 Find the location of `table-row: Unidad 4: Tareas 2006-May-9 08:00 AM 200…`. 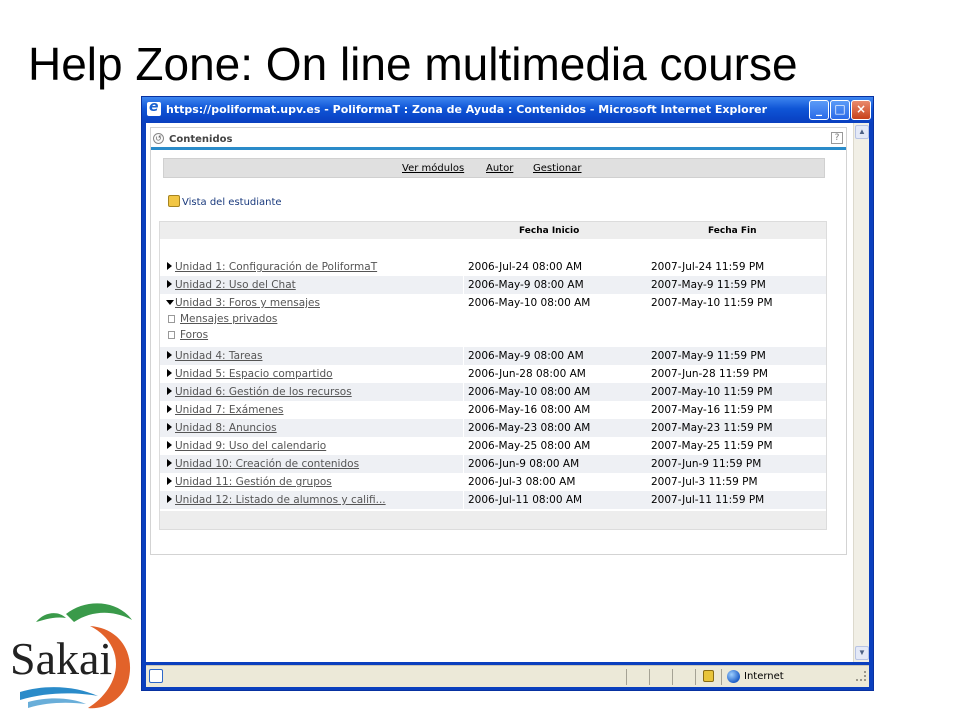

table-row: Unidad 4: Tareas 2006-May-9 08:00 AM 200… is located at coordinates (493, 356).